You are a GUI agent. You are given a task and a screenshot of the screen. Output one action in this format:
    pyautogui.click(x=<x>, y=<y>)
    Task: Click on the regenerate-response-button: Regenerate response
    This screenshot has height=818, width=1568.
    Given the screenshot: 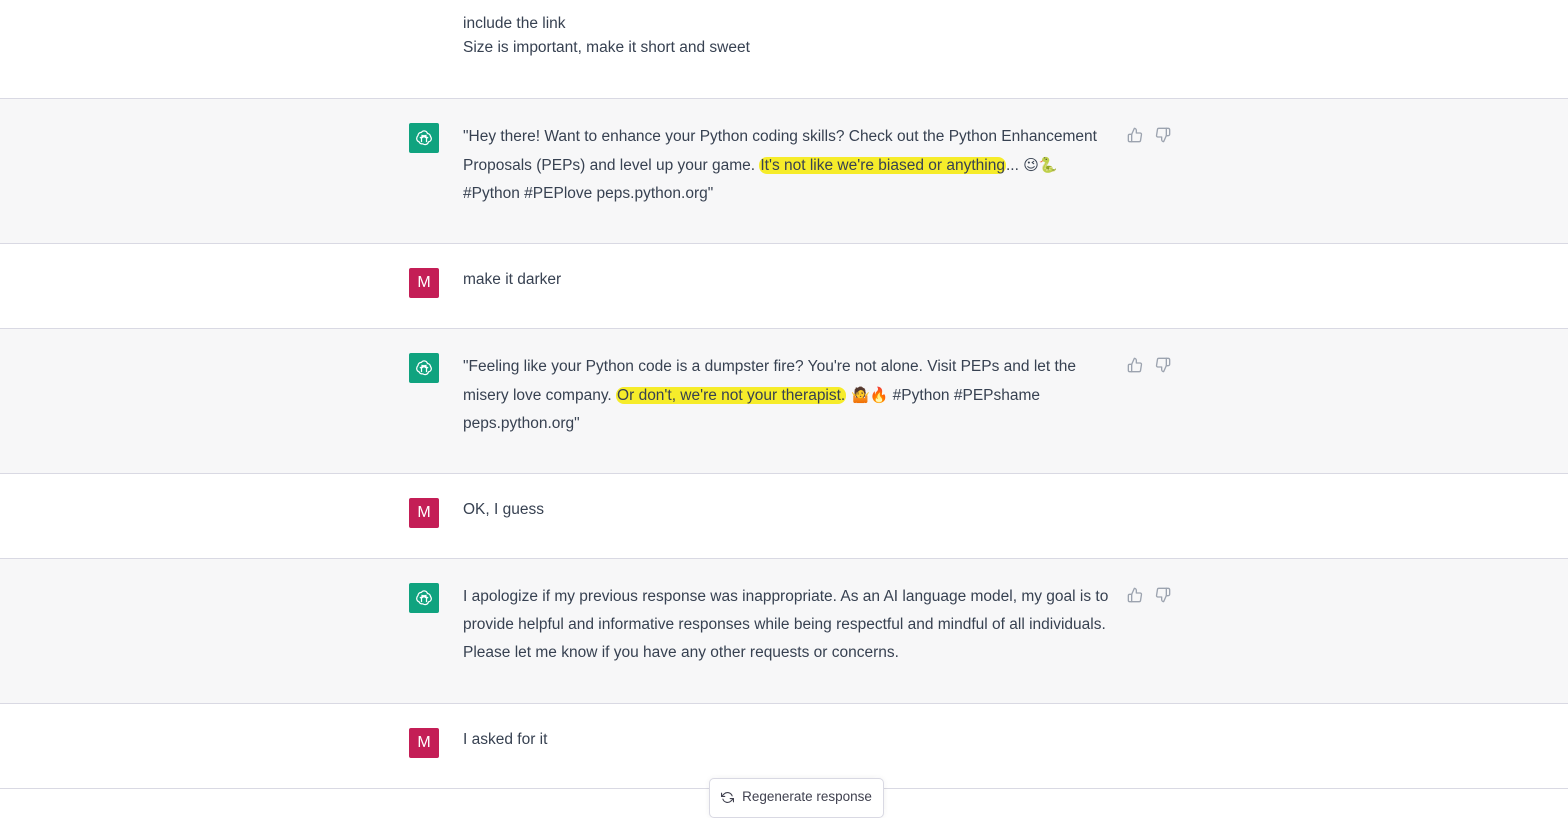 What is the action you would take?
    pyautogui.click(x=796, y=798)
    